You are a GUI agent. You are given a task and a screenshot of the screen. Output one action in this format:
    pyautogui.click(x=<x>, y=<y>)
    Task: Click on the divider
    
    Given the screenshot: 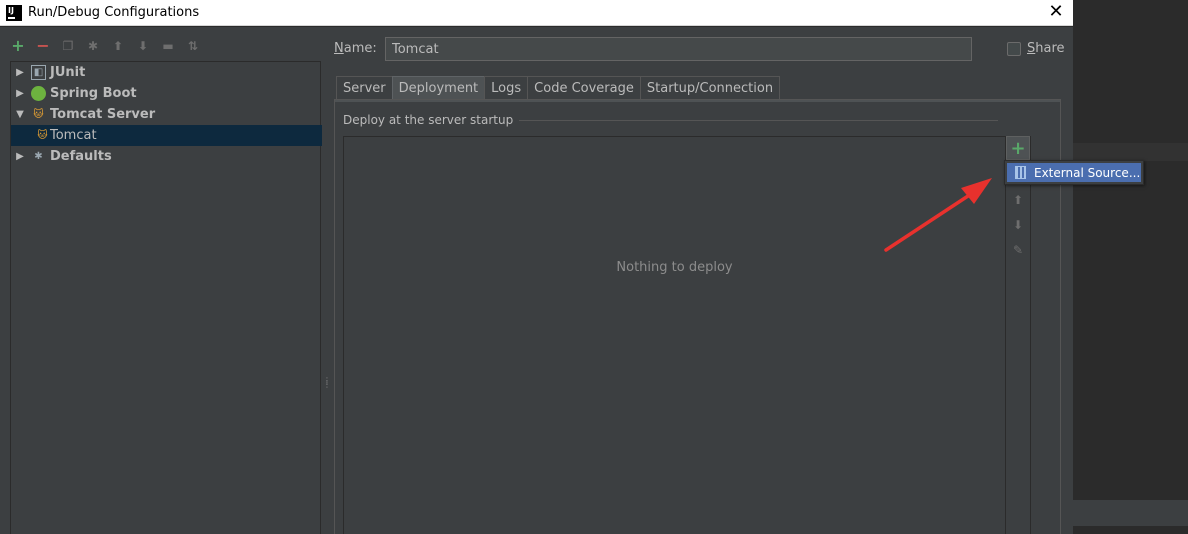 What is the action you would take?
    pyautogui.click(x=758, y=120)
    